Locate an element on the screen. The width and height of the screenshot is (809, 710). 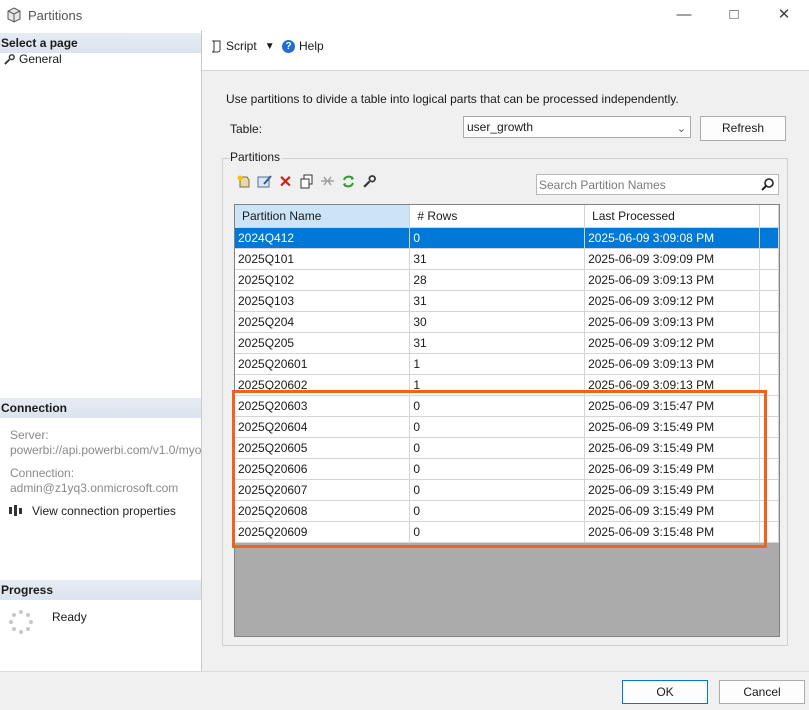
progress-status: Ready is located at coordinates (69, 617).